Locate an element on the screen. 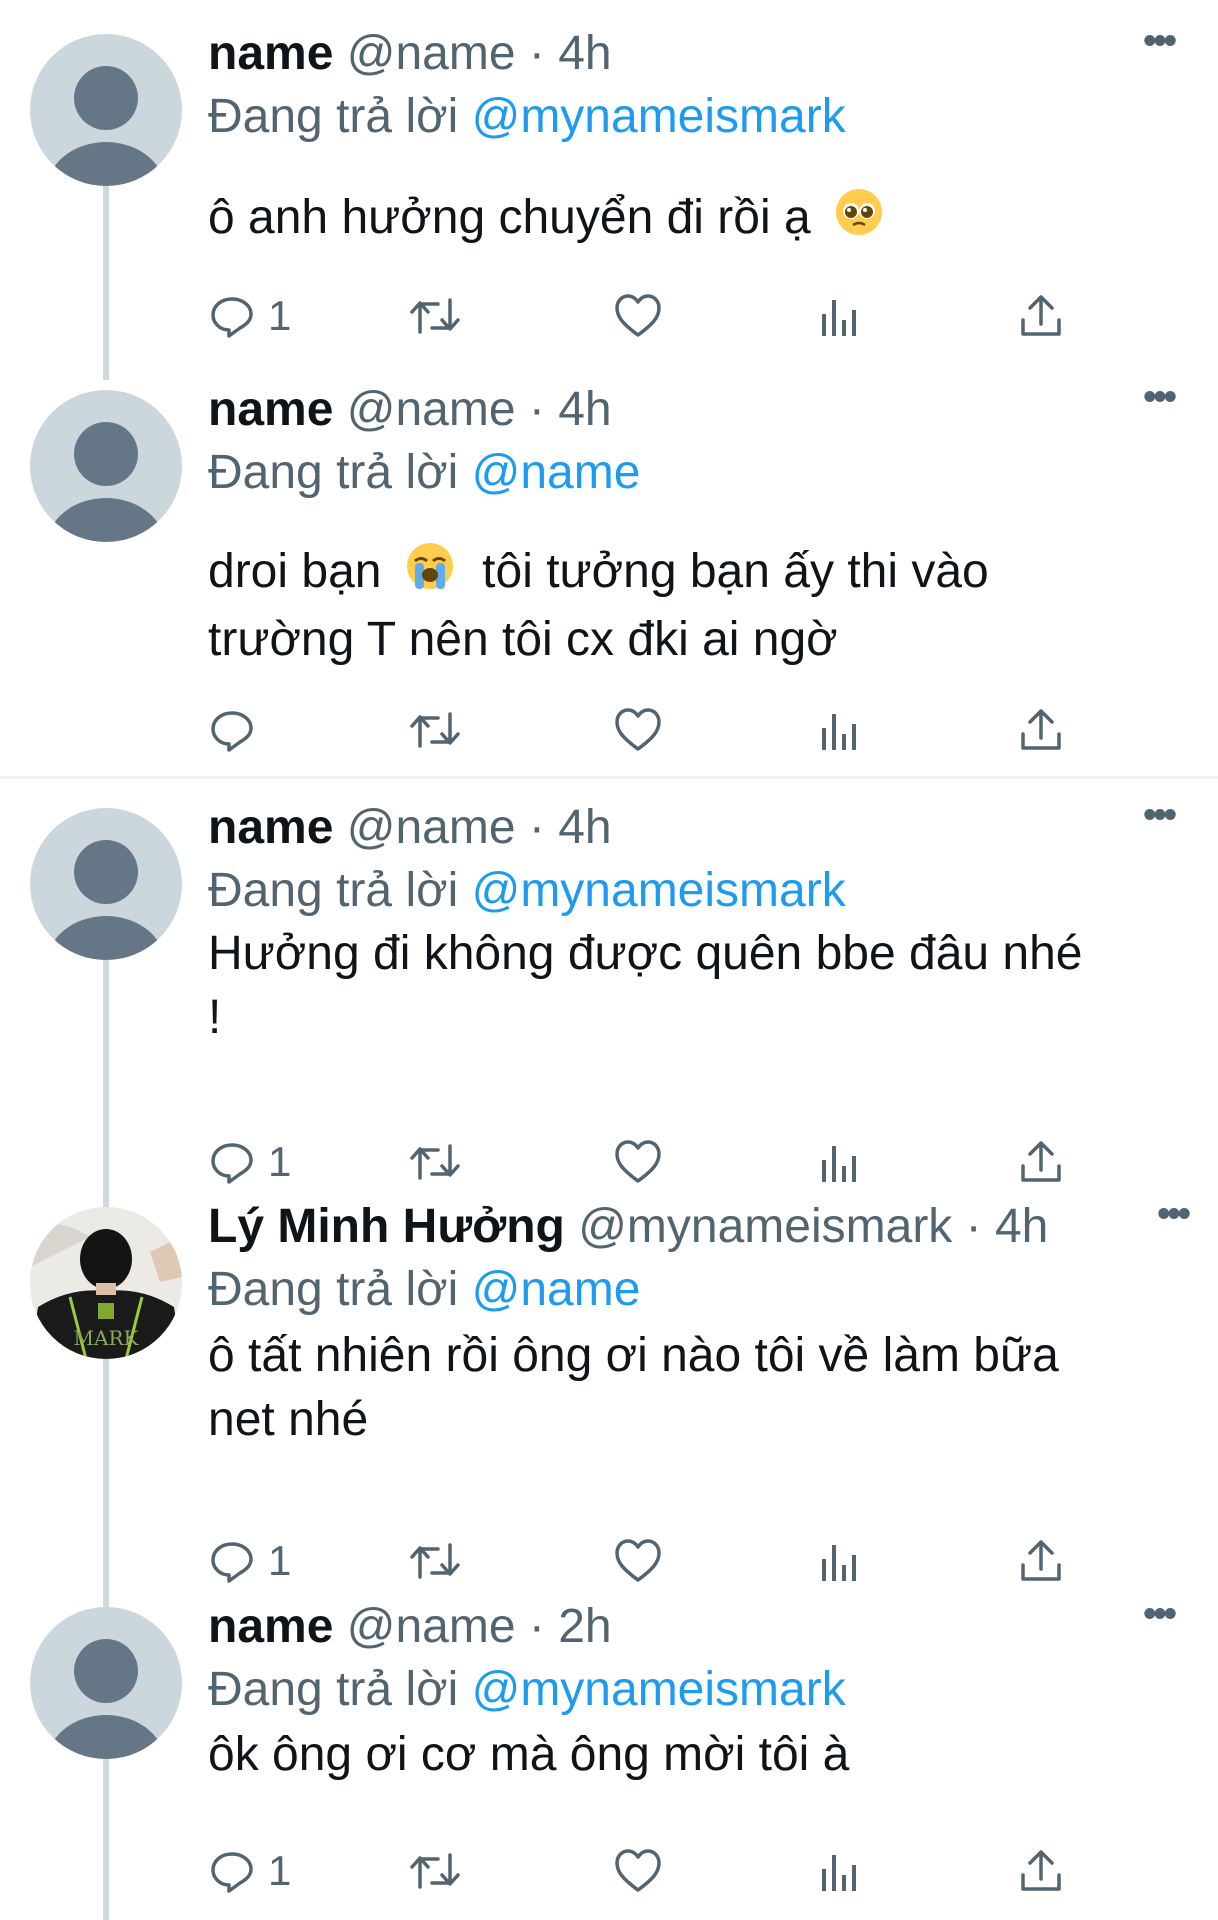  tweet-text-line: net nhé is located at coordinates (288, 1419).